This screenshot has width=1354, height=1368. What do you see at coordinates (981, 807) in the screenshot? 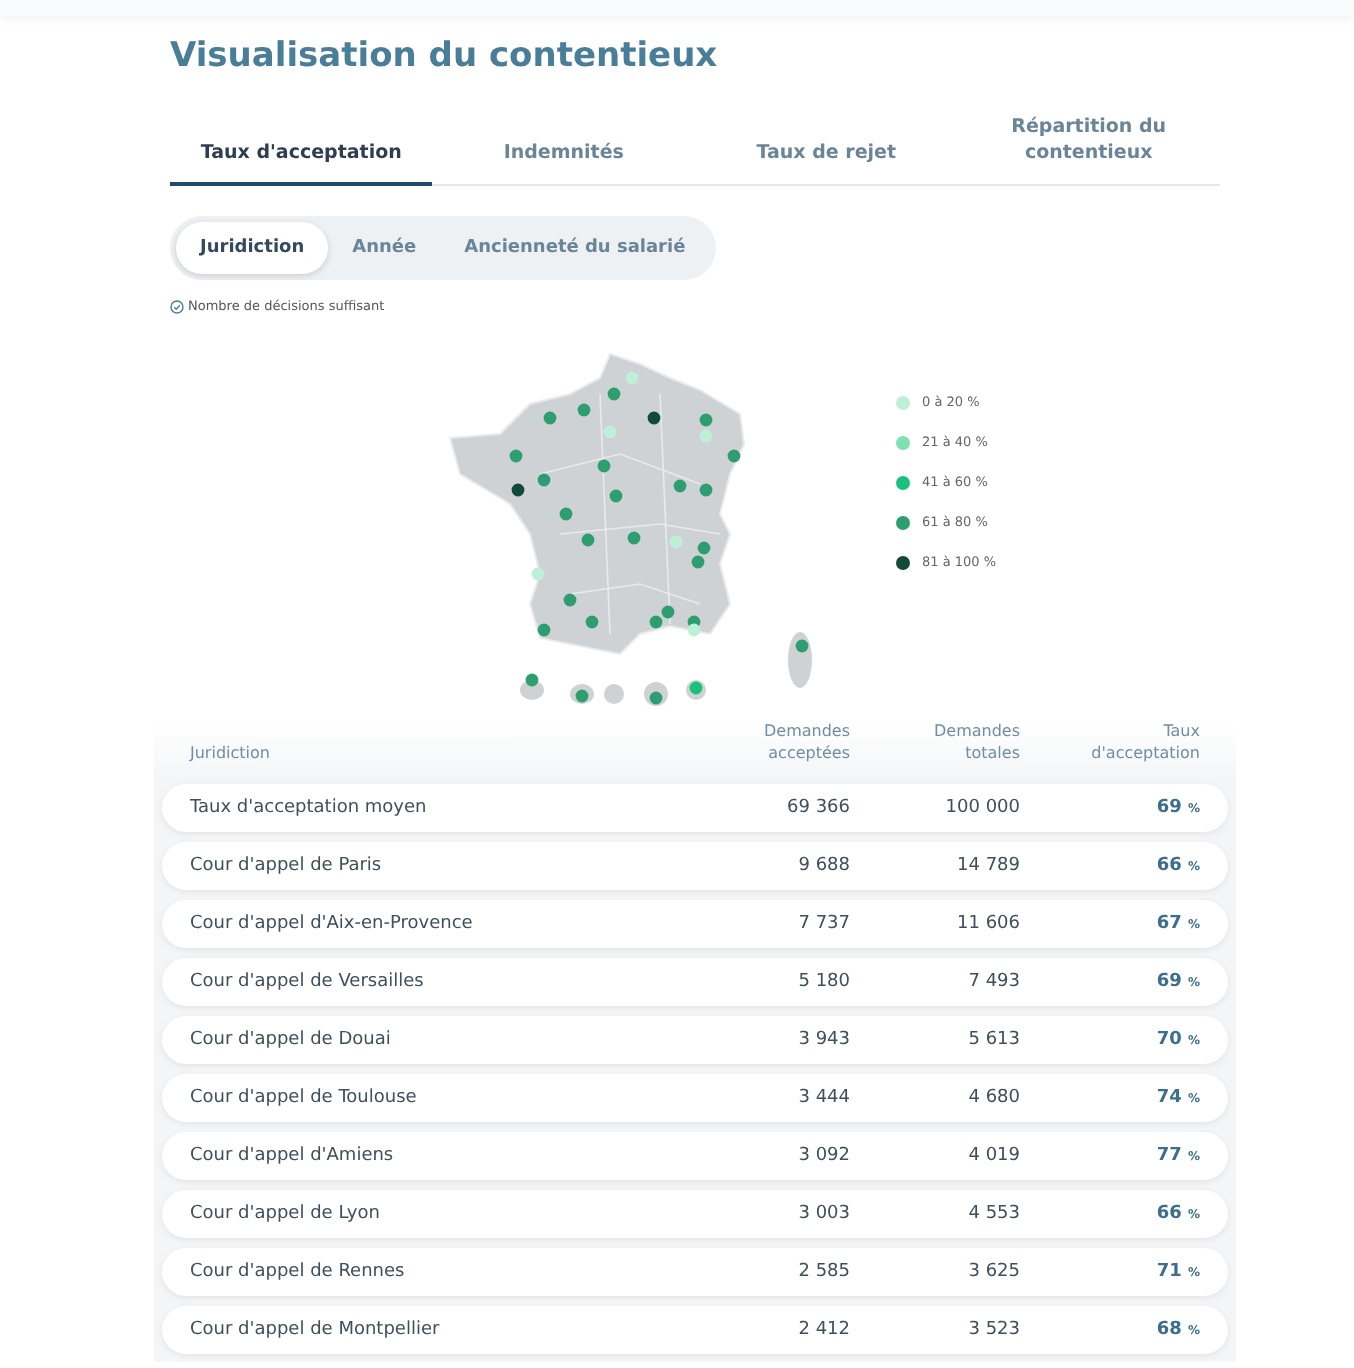
I see `table-cell-text: 100 000` at bounding box center [981, 807].